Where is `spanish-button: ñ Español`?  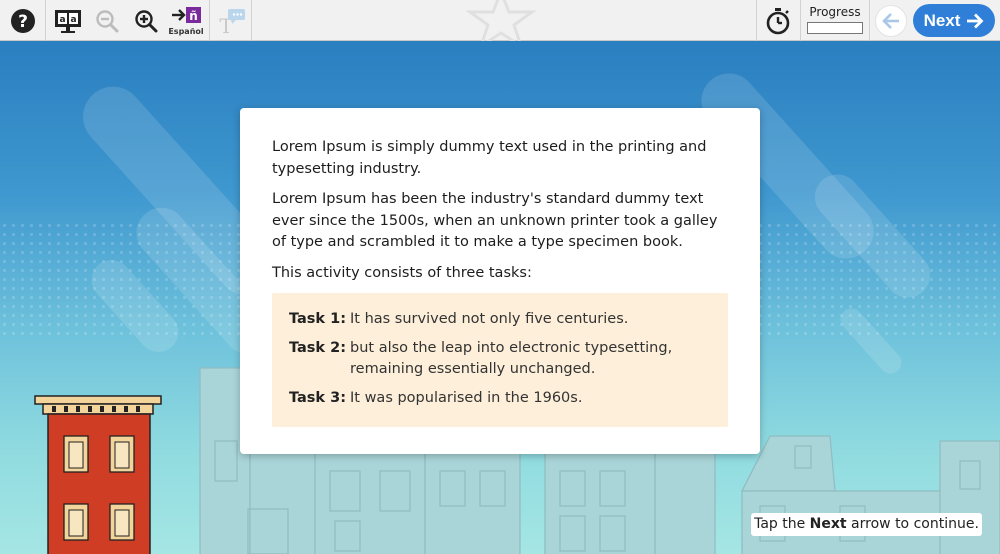 spanish-button: ñ Español is located at coordinates (186, 20).